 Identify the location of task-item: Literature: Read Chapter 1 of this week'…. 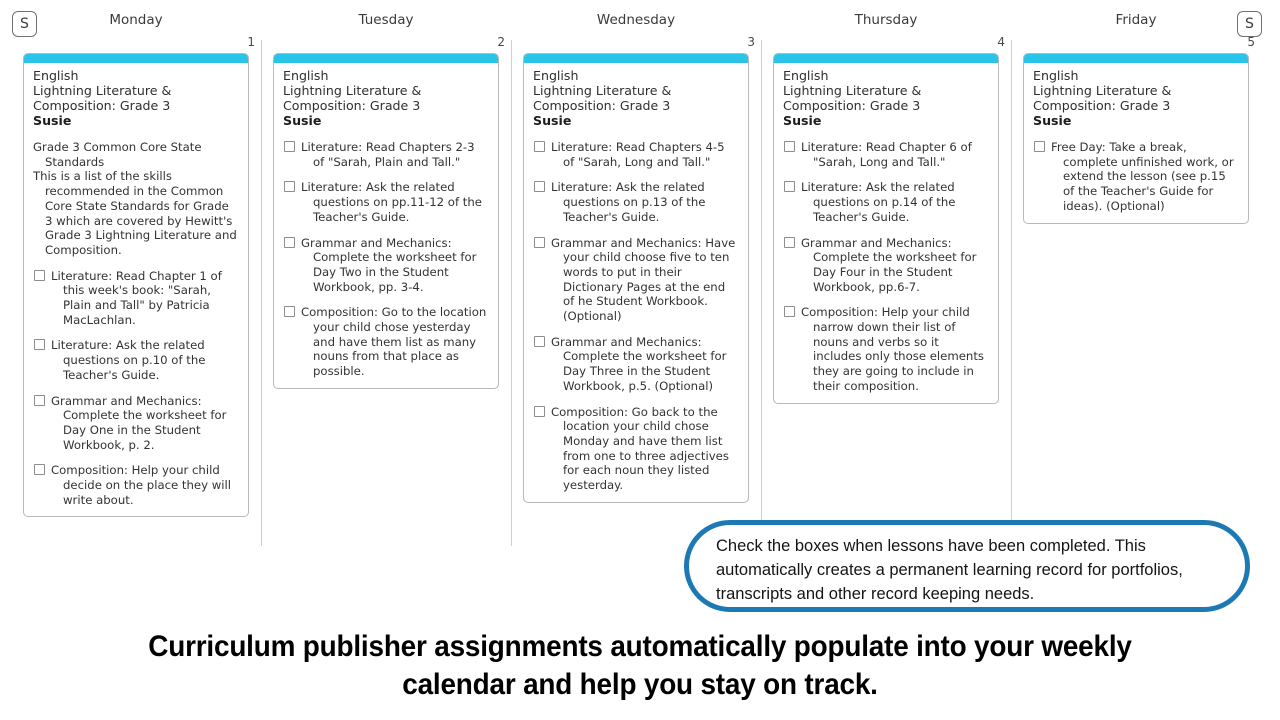
(136, 298).